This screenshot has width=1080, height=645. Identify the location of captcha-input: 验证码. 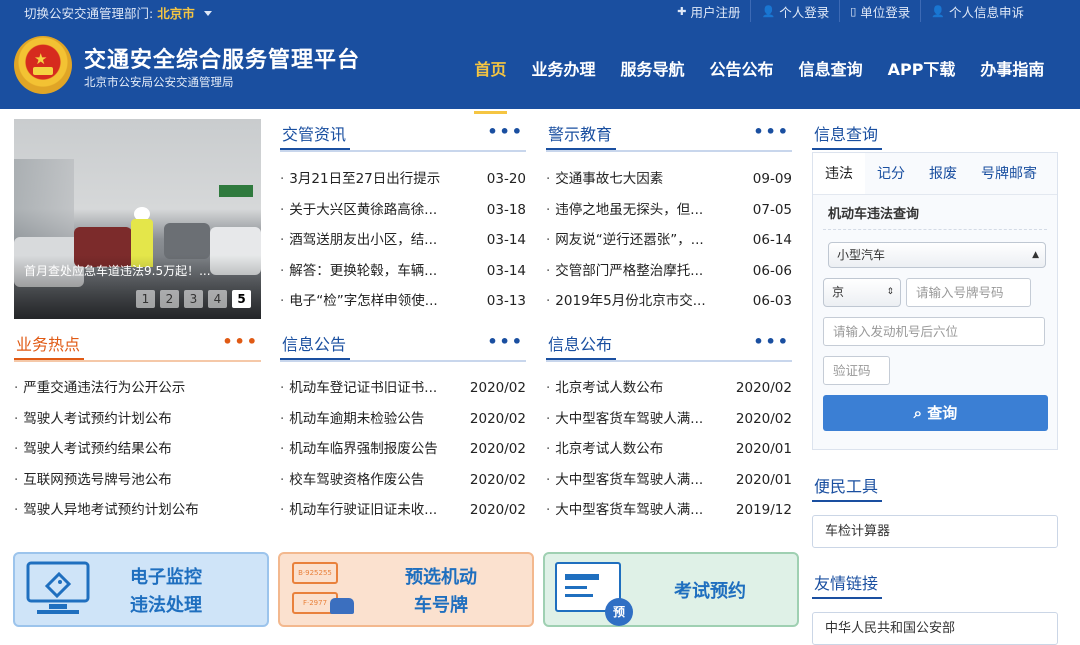
(856, 370).